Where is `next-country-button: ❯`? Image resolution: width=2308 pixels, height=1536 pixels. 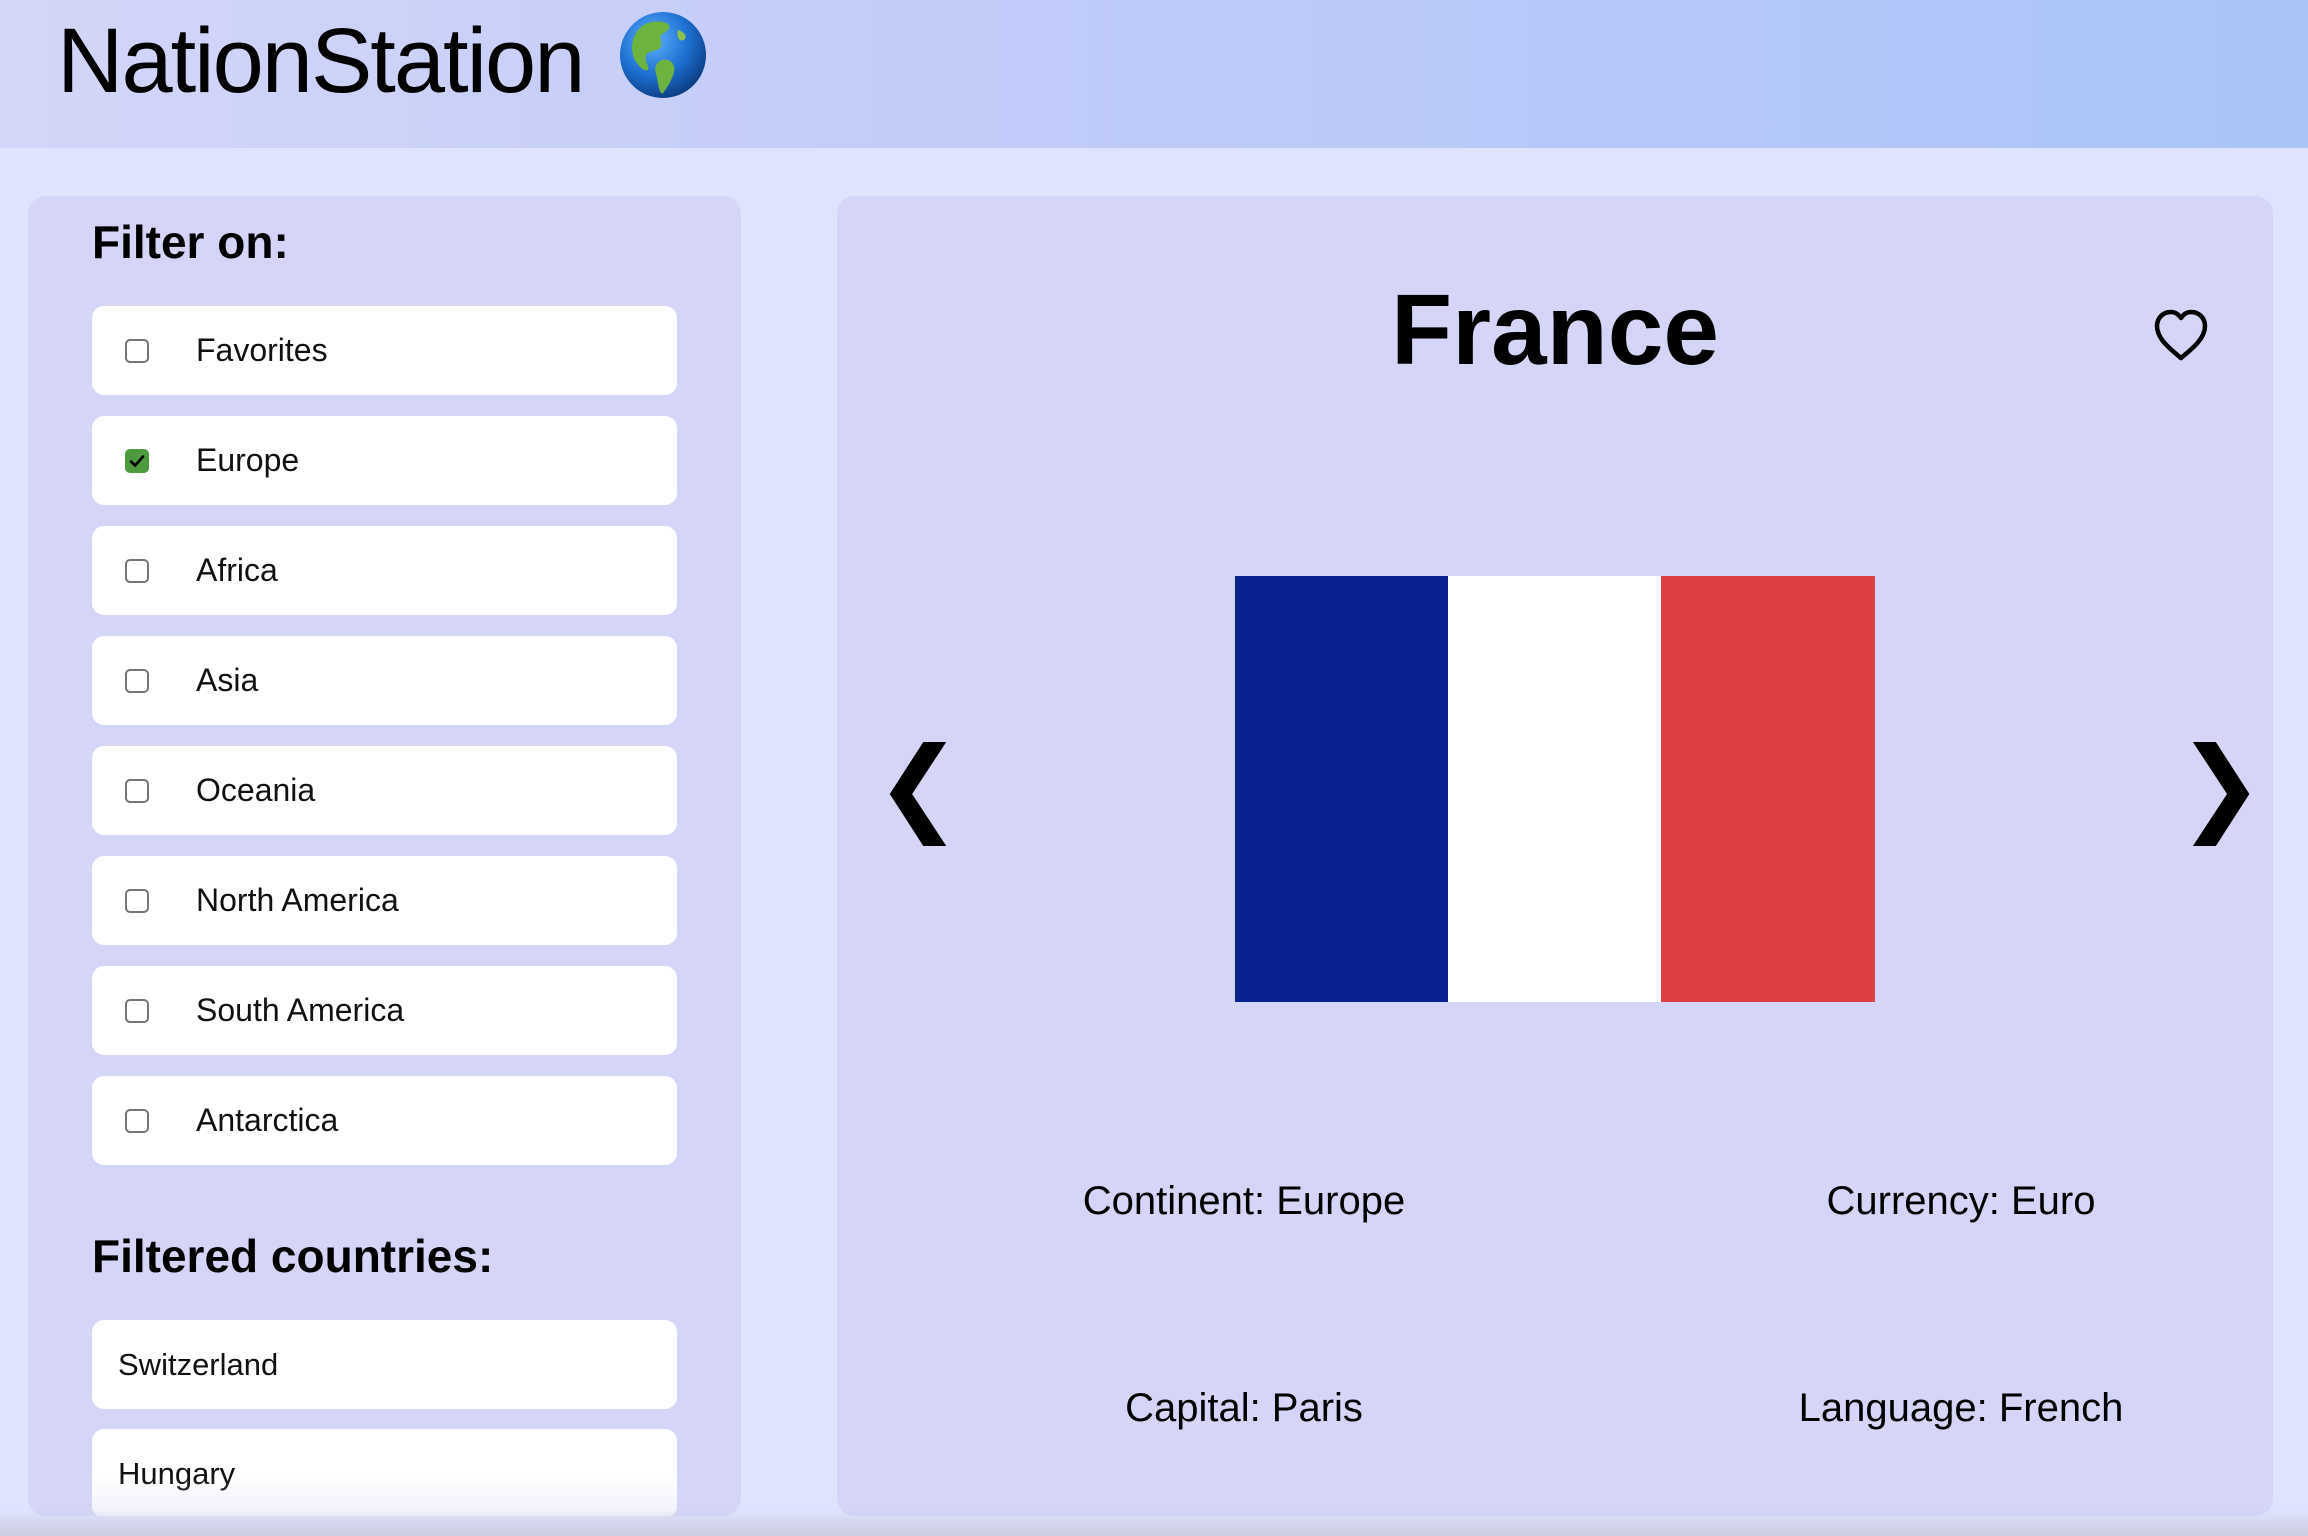
next-country-button: ❯ is located at coordinates (2220, 786).